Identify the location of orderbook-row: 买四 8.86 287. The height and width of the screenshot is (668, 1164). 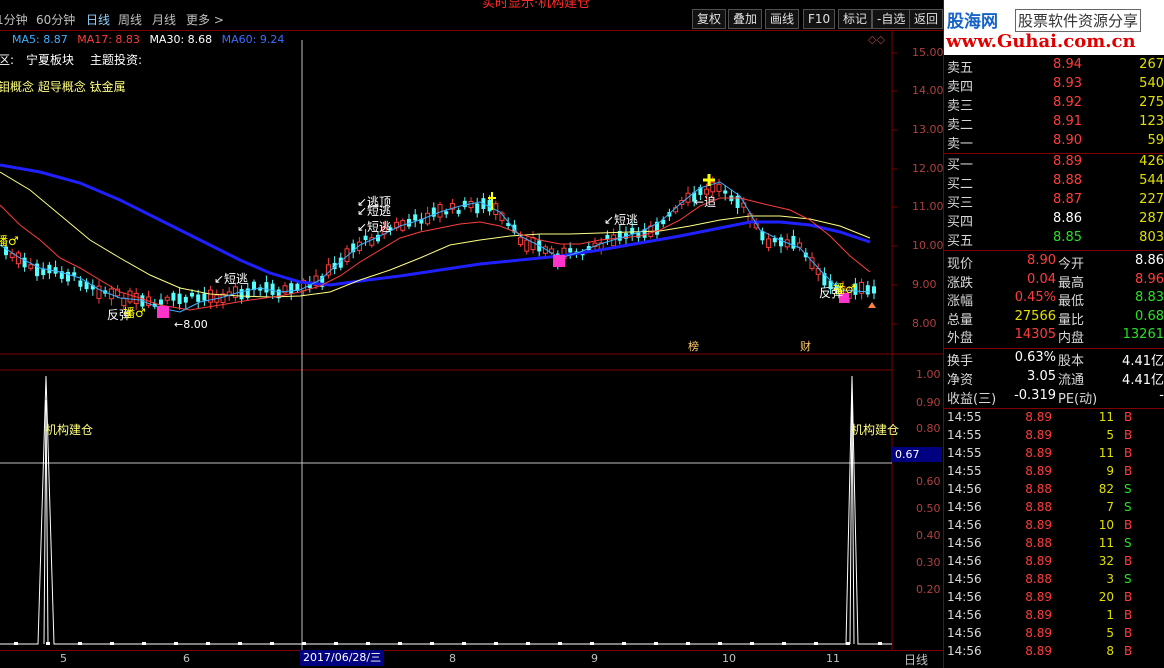
(1054, 220).